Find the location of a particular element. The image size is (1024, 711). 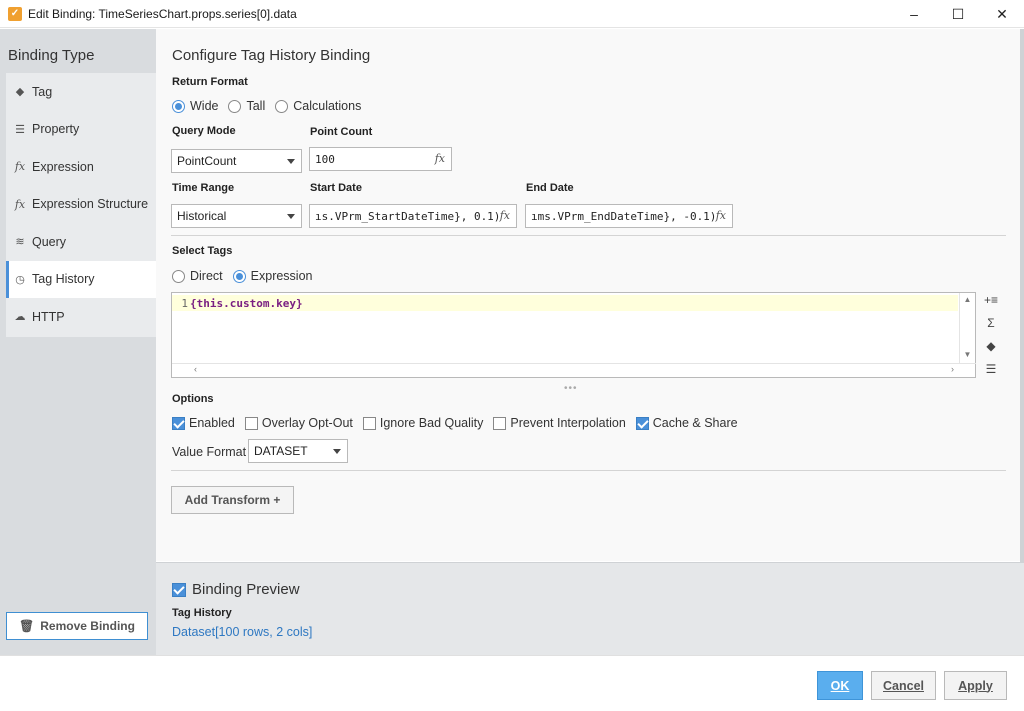

point-count-field: 100 fx is located at coordinates (380, 159).